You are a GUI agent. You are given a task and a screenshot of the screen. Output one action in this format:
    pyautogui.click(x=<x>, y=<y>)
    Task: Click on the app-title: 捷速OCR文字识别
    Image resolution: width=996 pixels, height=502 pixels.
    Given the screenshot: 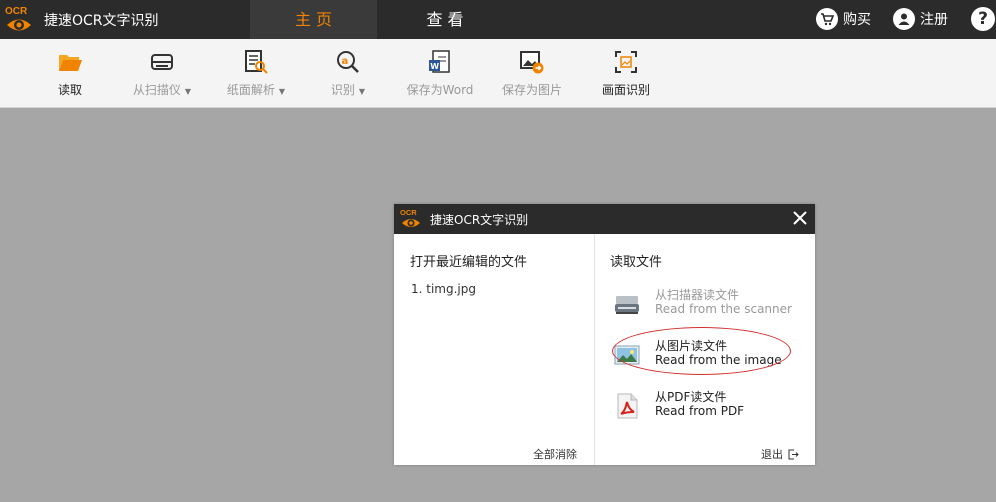 What is the action you would take?
    pyautogui.click(x=101, y=21)
    